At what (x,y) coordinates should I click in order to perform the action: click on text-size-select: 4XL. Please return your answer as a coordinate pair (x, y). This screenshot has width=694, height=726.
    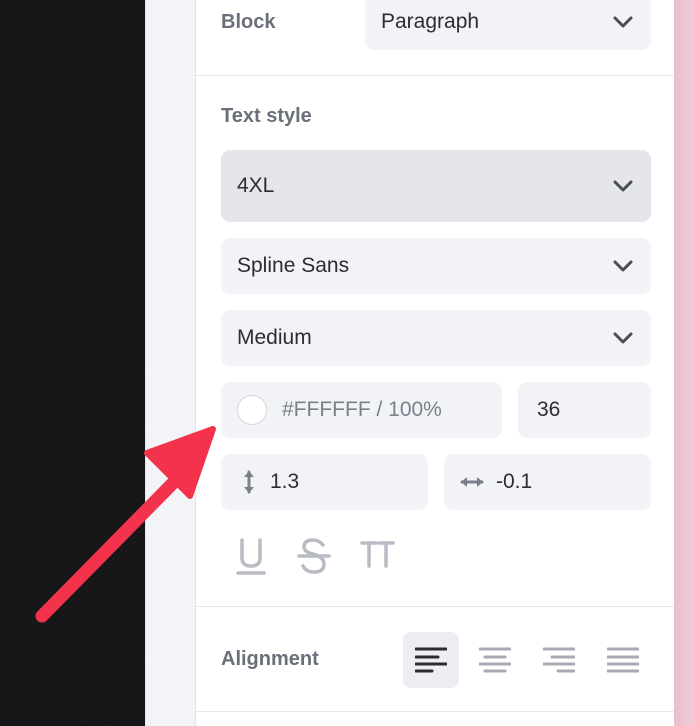
    Looking at the image, I should click on (436, 186).